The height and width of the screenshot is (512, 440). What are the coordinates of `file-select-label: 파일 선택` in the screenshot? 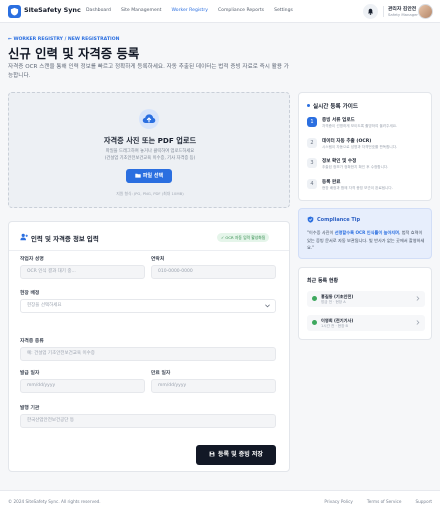 It's located at (153, 176).